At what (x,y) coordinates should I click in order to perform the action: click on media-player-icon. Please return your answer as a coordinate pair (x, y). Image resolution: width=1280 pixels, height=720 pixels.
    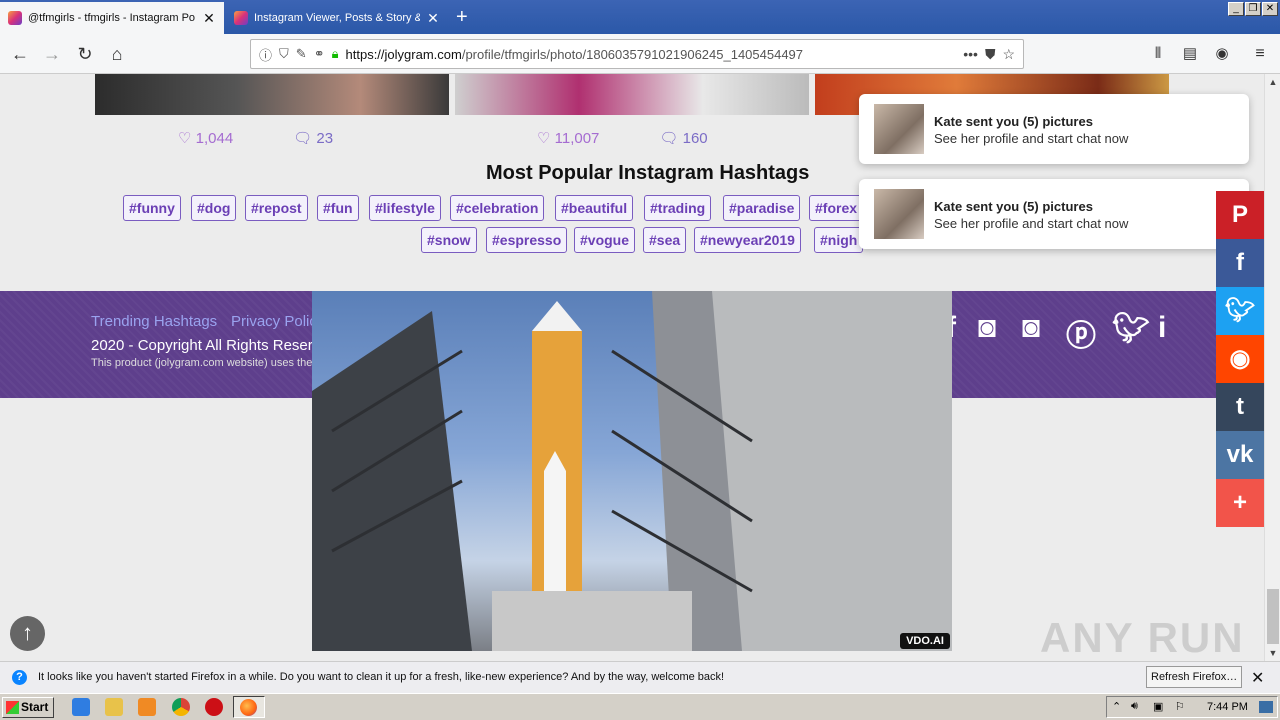
    Looking at the image, I should click on (147, 707).